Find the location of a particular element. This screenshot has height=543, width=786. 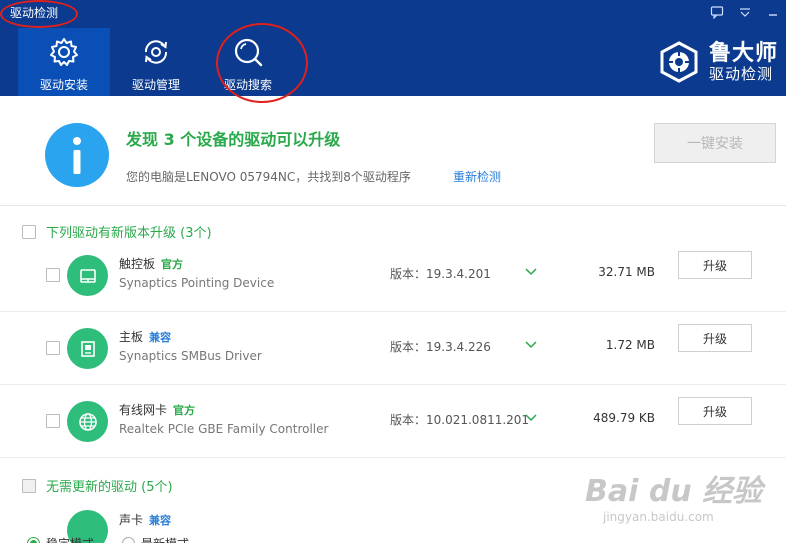

driver-version: 版本：19.3.4.226 is located at coordinates (440, 347).